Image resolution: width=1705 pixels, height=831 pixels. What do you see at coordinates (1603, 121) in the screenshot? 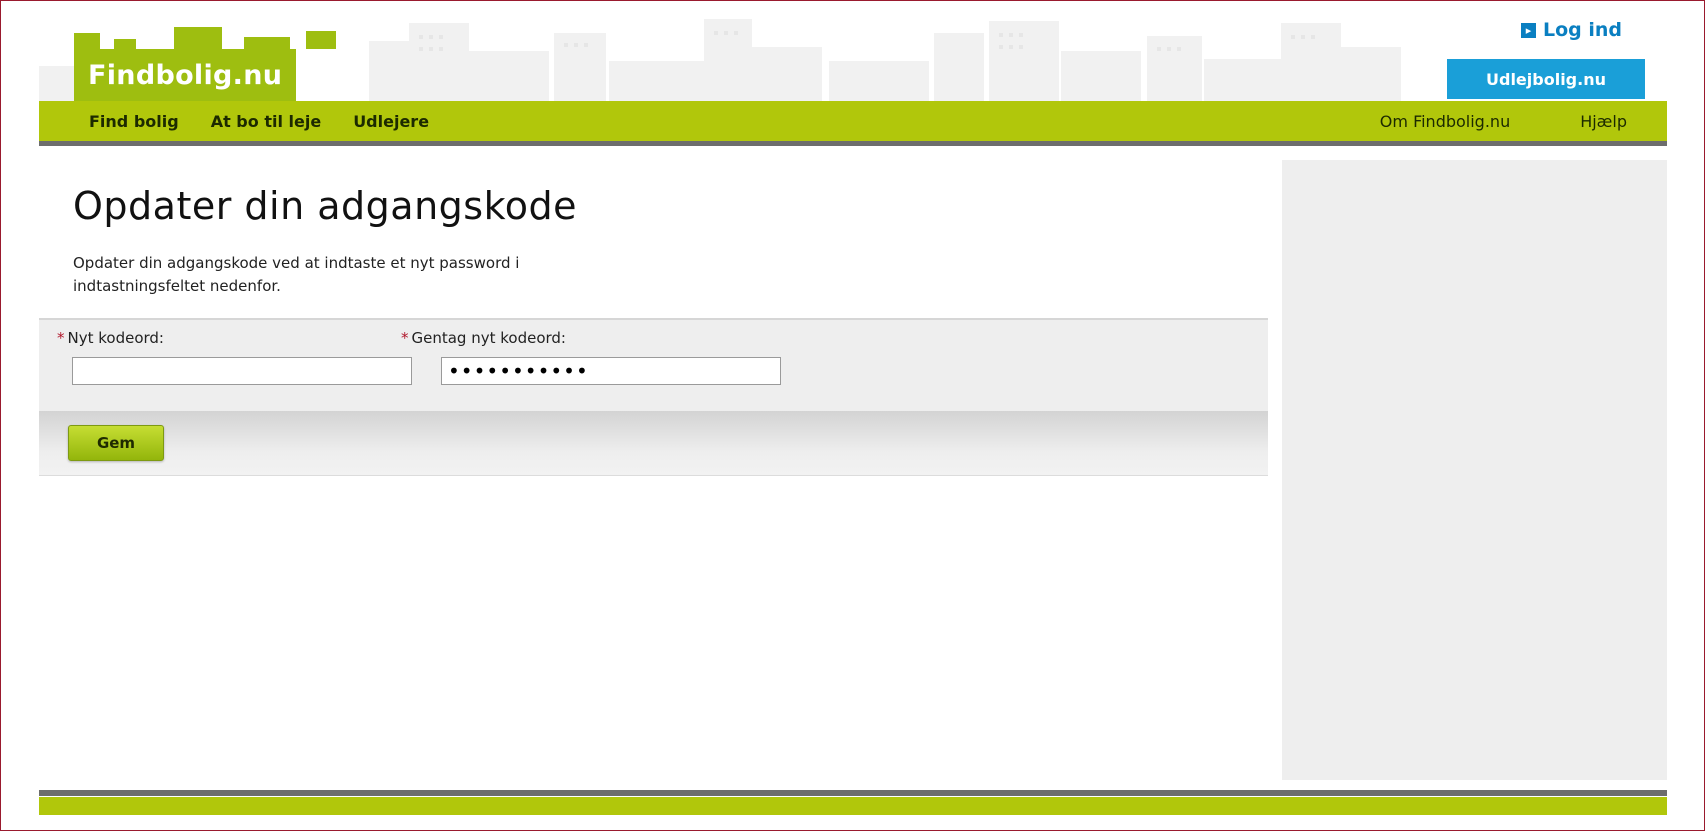
I see `nav-item-hjaelp: Hjælp` at bounding box center [1603, 121].